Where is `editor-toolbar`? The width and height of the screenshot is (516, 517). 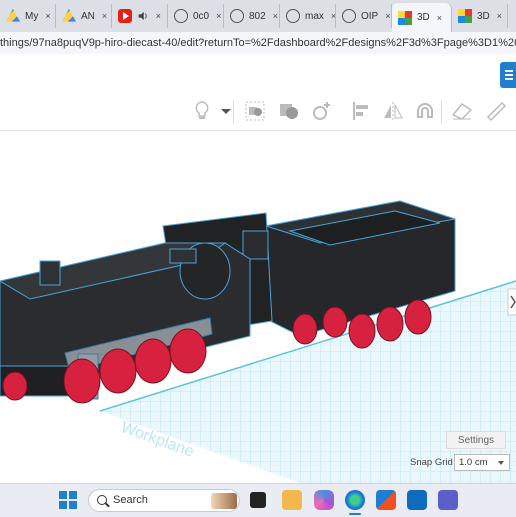 editor-toolbar is located at coordinates (258, 112).